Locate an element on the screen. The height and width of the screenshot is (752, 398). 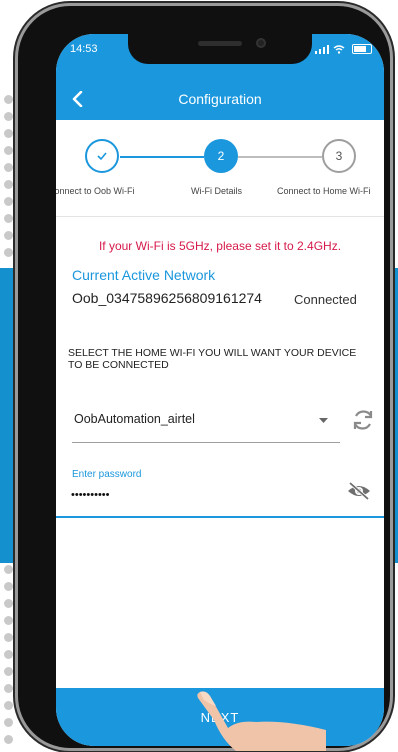
notch is located at coordinates (220, 49).